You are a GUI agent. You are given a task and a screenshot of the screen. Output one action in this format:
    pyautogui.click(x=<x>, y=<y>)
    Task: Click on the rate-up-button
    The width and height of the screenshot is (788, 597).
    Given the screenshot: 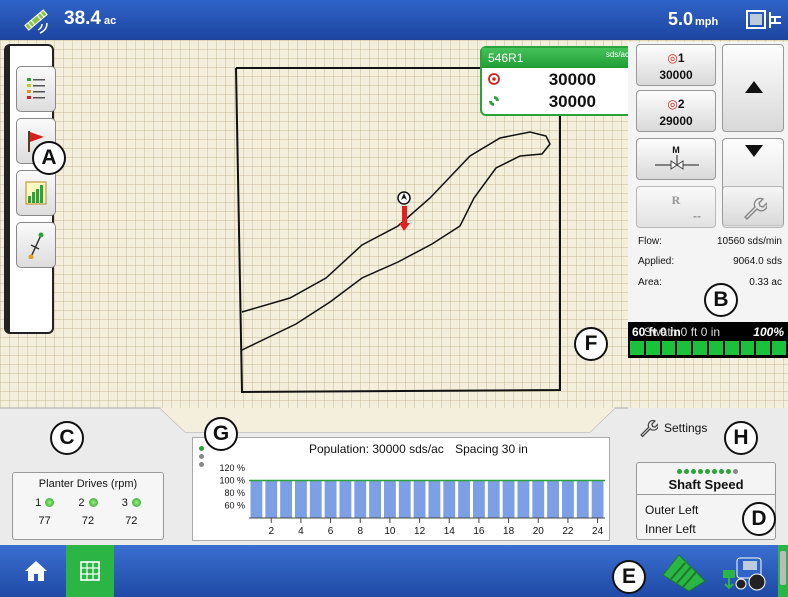 What is the action you would take?
    pyautogui.click(x=753, y=88)
    